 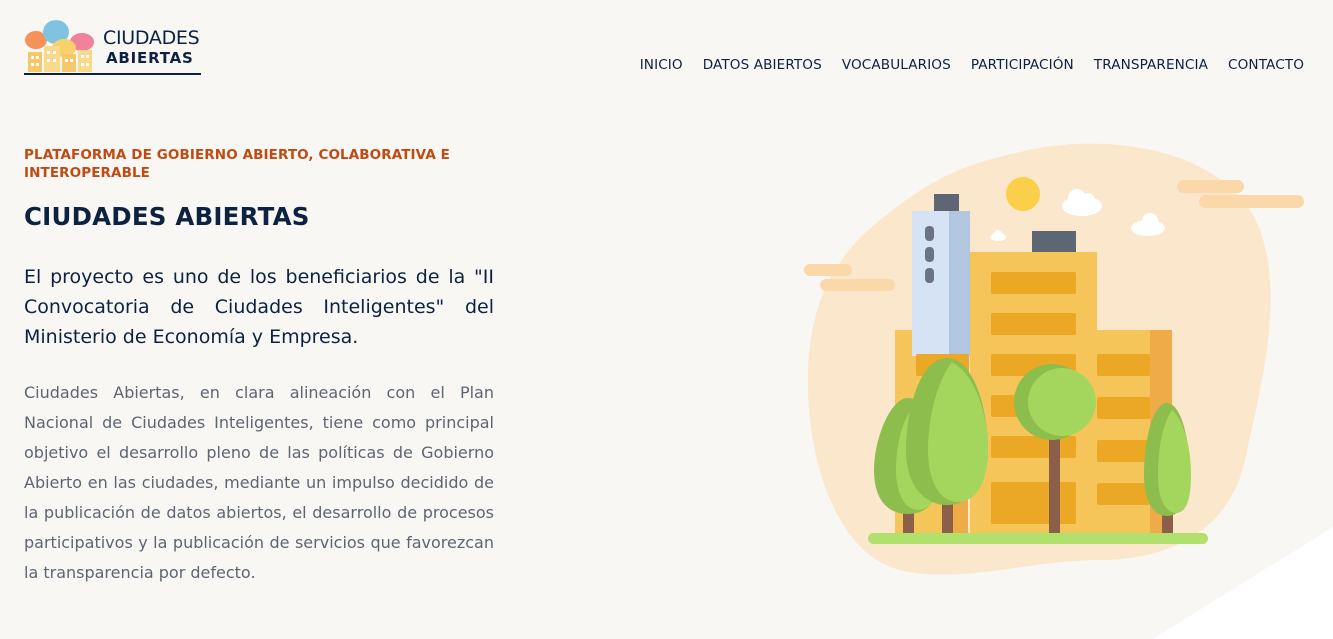 I want to click on logo-text-line1: CIUDADES, so click(x=151, y=38).